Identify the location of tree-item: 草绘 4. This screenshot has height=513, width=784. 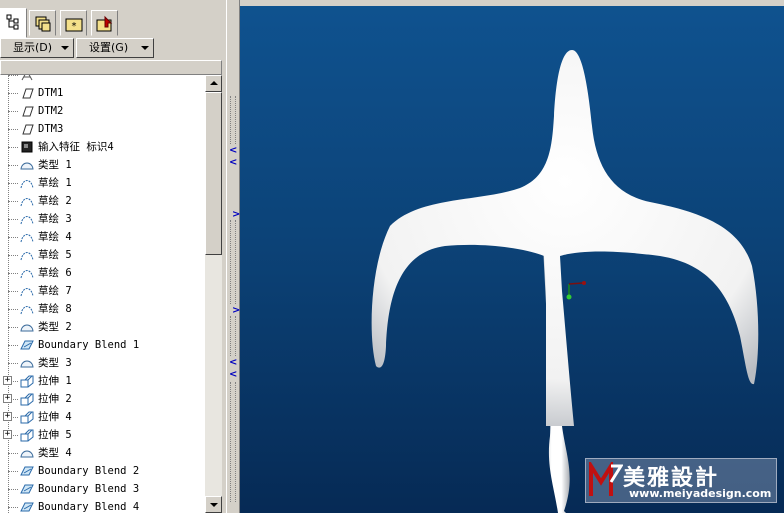
(102, 237).